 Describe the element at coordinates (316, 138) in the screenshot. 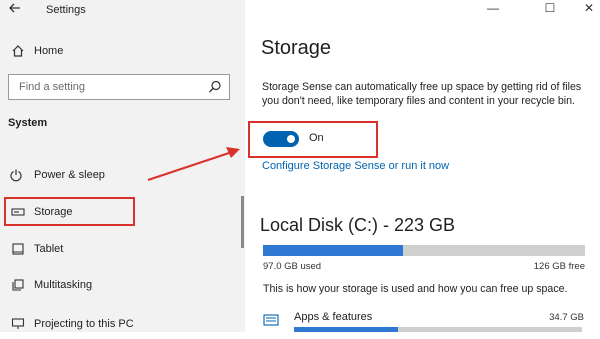

I see `toggle-state-label: On` at that location.